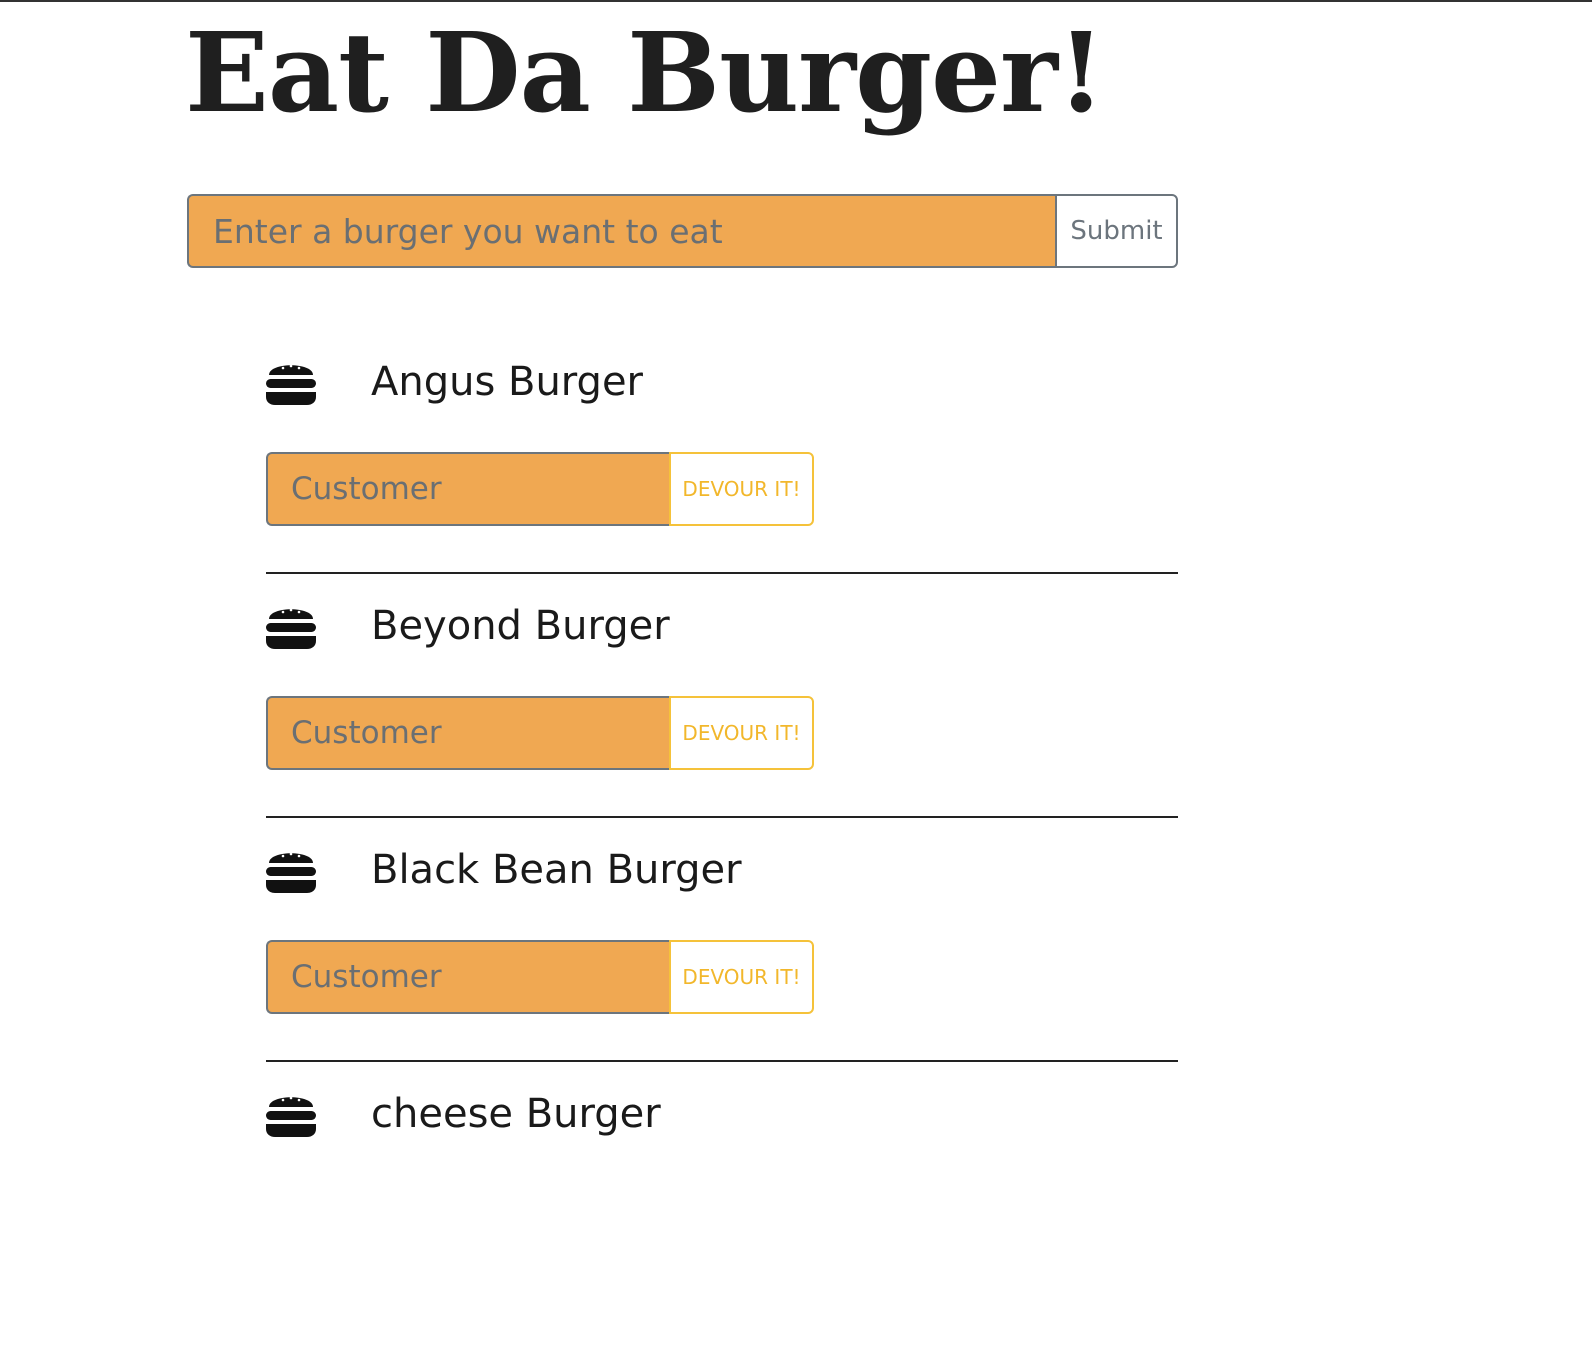 The image size is (1592, 1356). I want to click on burger-list-item: Beyond Burger DEVOUR IT!, so click(722, 696).